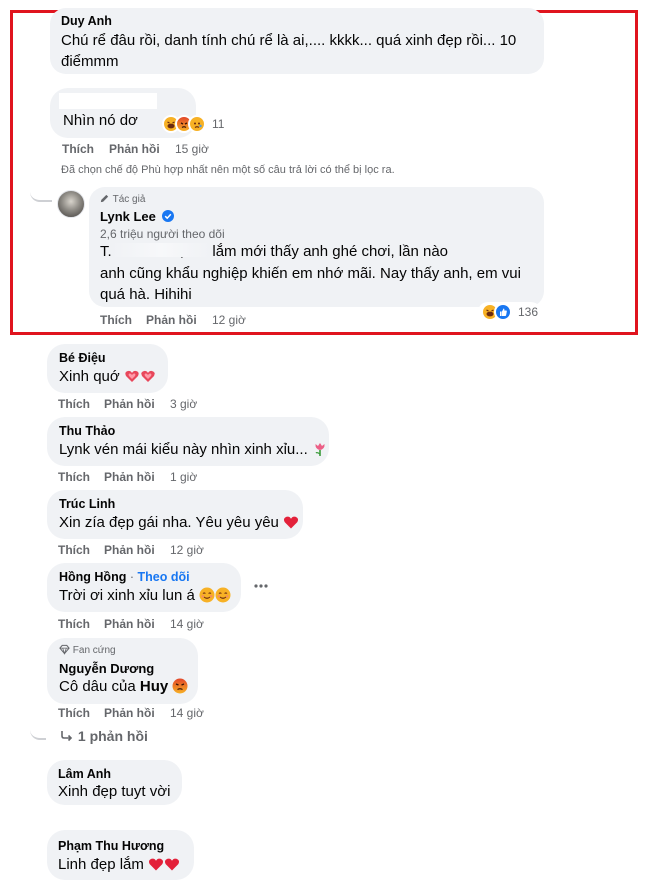 Image resolution: width=658 pixels, height=892 pixels. I want to click on comment-actions: Thích Phản hồi 3 giờ, so click(158, 405).